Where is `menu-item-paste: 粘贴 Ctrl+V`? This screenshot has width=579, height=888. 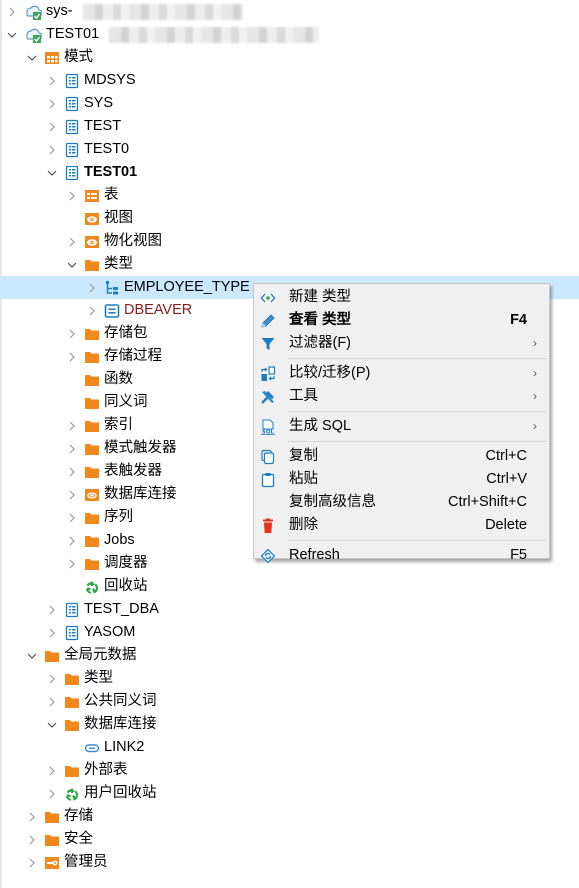
menu-item-paste: 粘贴 Ctrl+V is located at coordinates (401, 479).